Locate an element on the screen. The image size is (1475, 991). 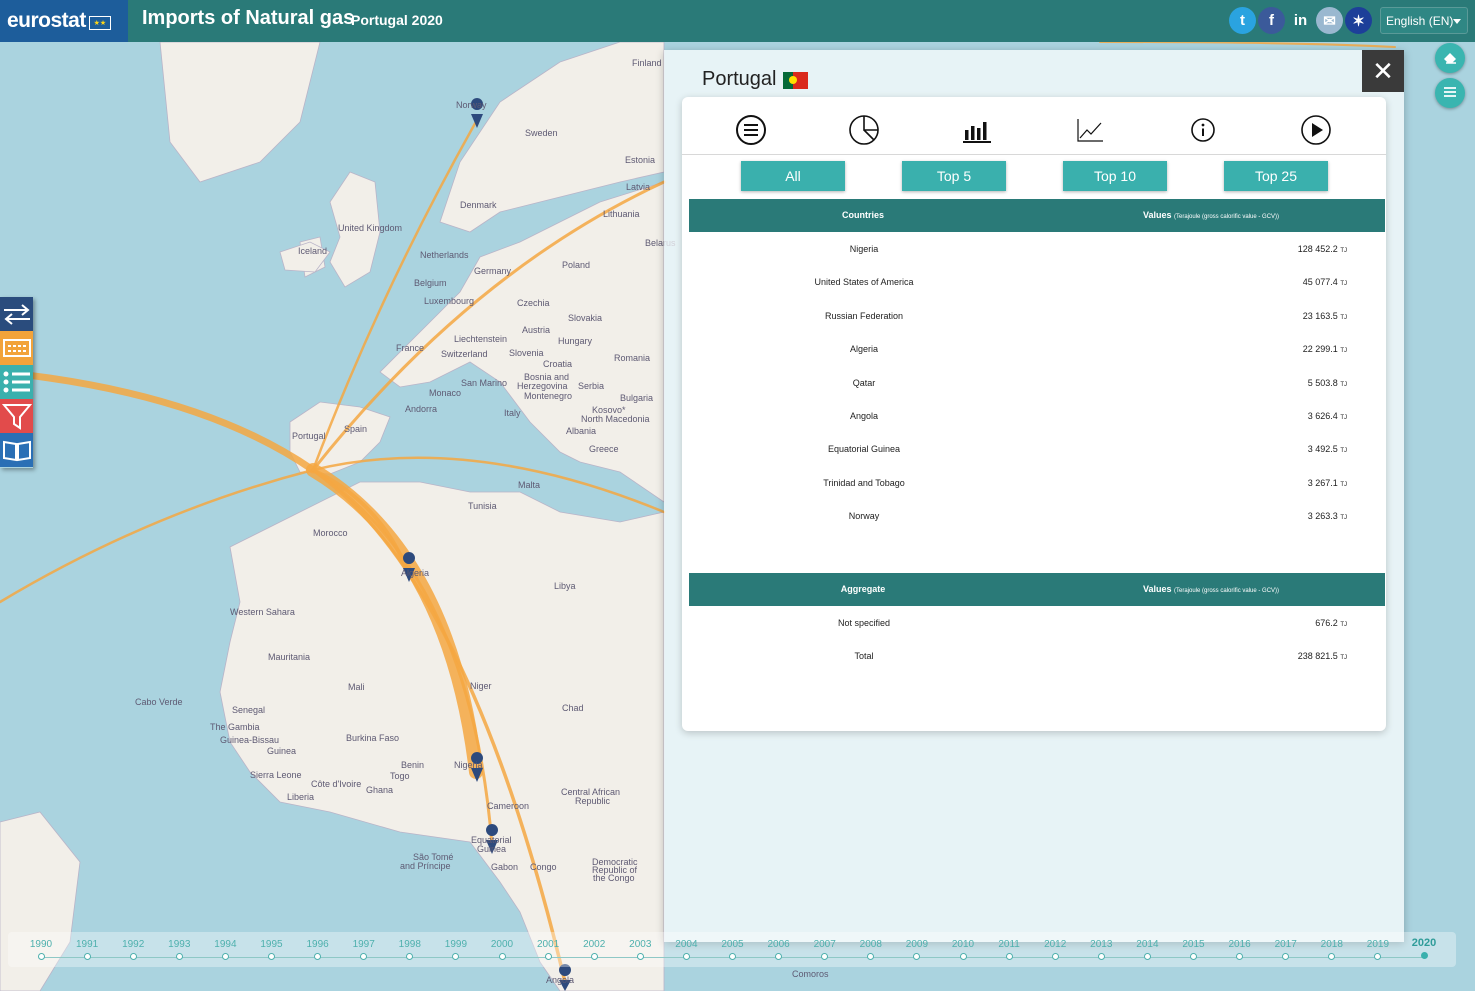
swap-arrows-icon is located at coordinates (16, 314).